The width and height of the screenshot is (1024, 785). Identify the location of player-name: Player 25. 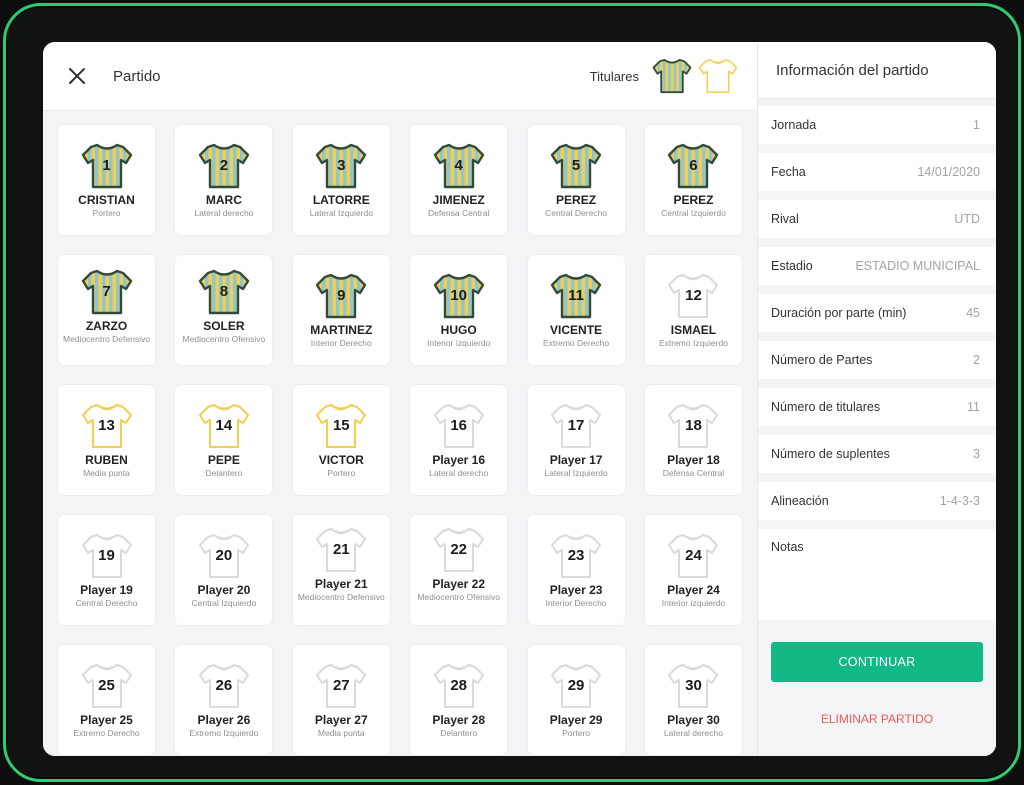
(106, 720).